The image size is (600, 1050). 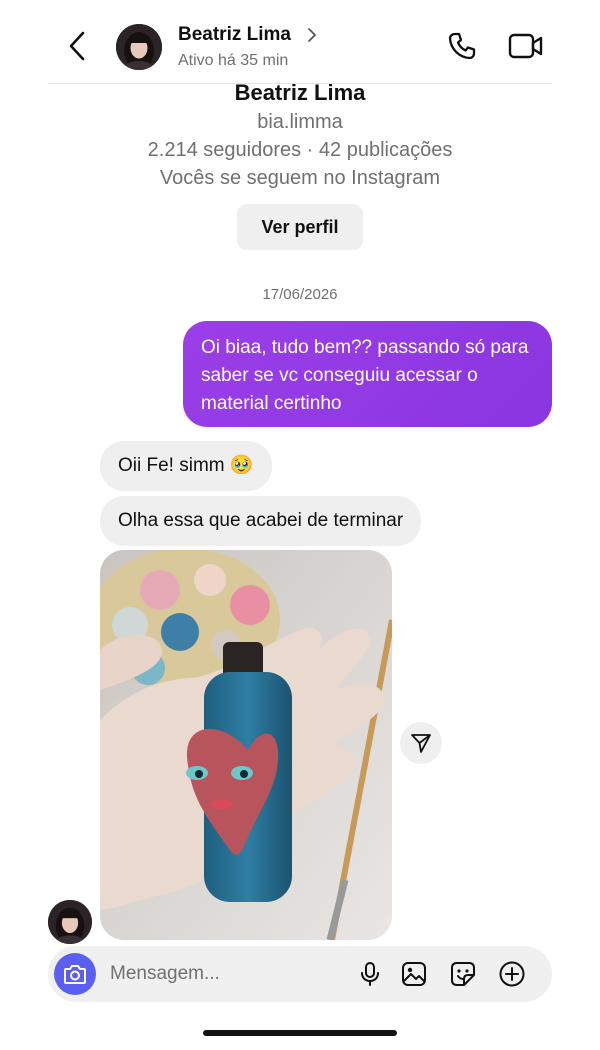 I want to click on home-indicator, so click(x=300, y=1033).